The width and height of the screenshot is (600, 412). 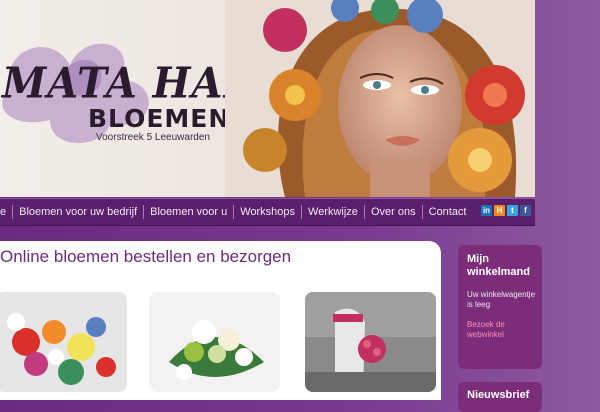 I want to click on nav-item-business: Bloemen voor uw bedrijf, so click(x=78, y=212).